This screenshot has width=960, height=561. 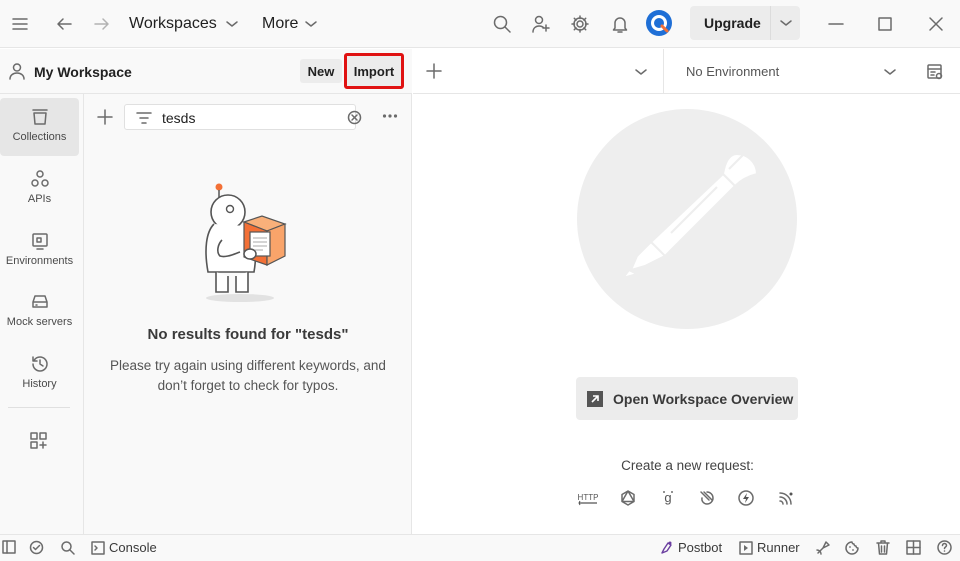 What do you see at coordinates (434, 71) in the screenshot?
I see `new-tab-icon` at bounding box center [434, 71].